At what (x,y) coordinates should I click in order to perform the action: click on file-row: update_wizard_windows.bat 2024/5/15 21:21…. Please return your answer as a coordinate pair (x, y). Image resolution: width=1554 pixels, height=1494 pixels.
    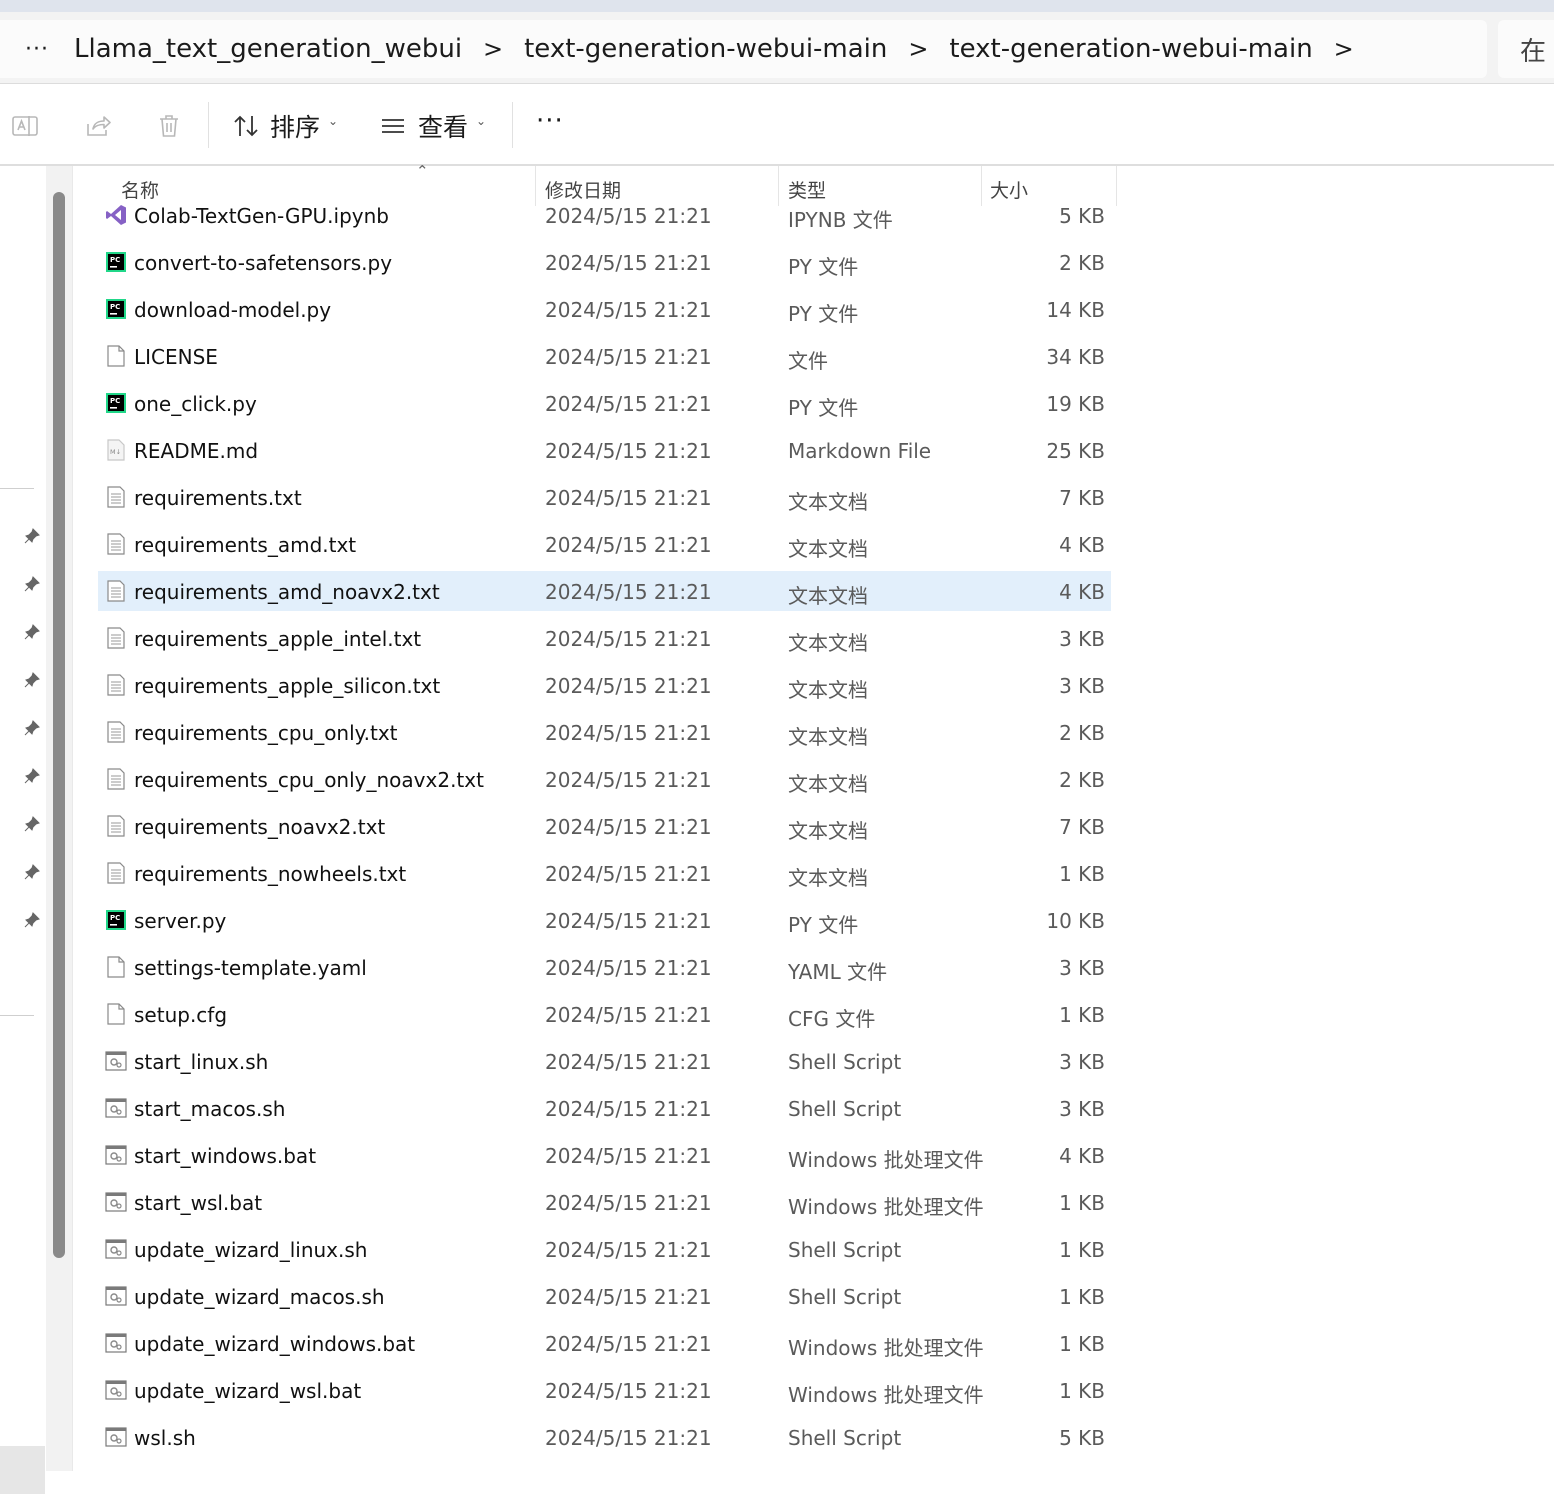
    Looking at the image, I should click on (604, 1343).